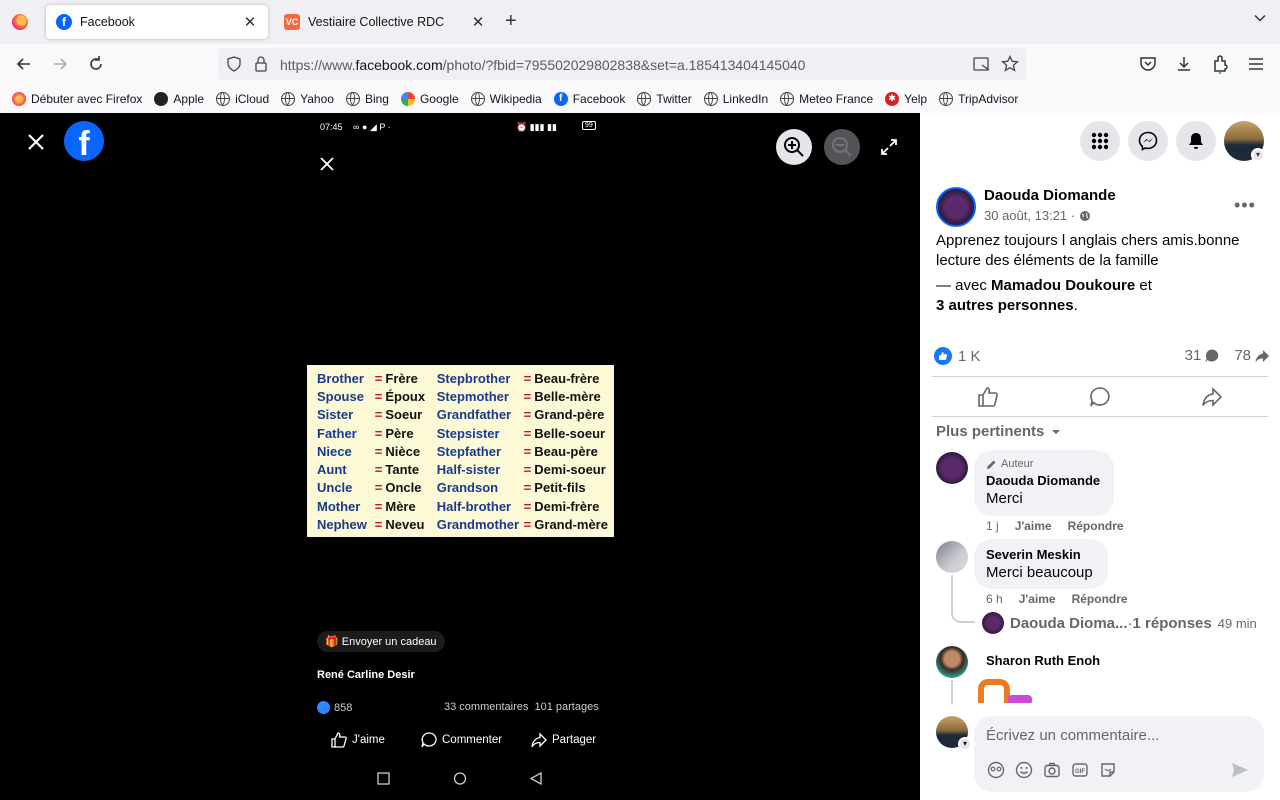  I want to click on forward-arrow-icon, so click(60, 64).